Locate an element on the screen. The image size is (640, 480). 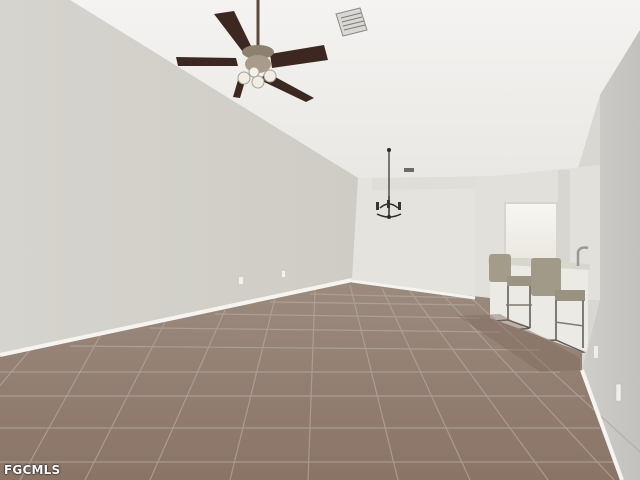
wall-outlet-right-low is located at coordinates (618, 392).